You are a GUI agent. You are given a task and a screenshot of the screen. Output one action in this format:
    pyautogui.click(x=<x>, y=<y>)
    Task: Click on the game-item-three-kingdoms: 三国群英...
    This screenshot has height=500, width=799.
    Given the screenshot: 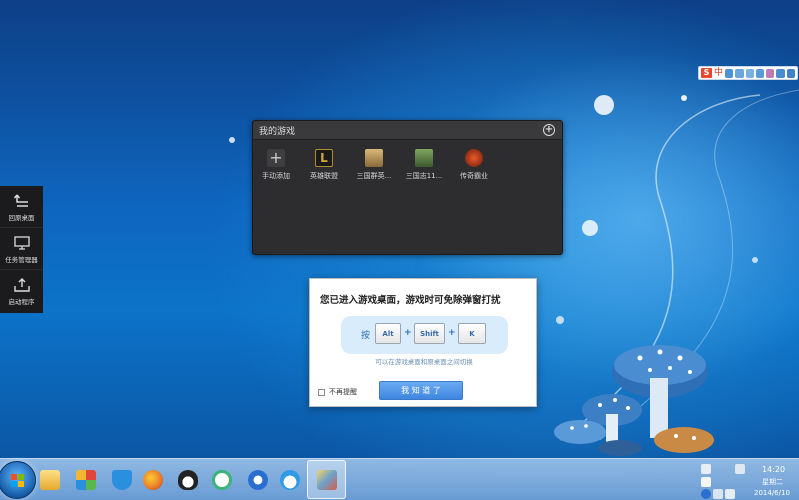 What is the action you would take?
    pyautogui.click(x=374, y=165)
    